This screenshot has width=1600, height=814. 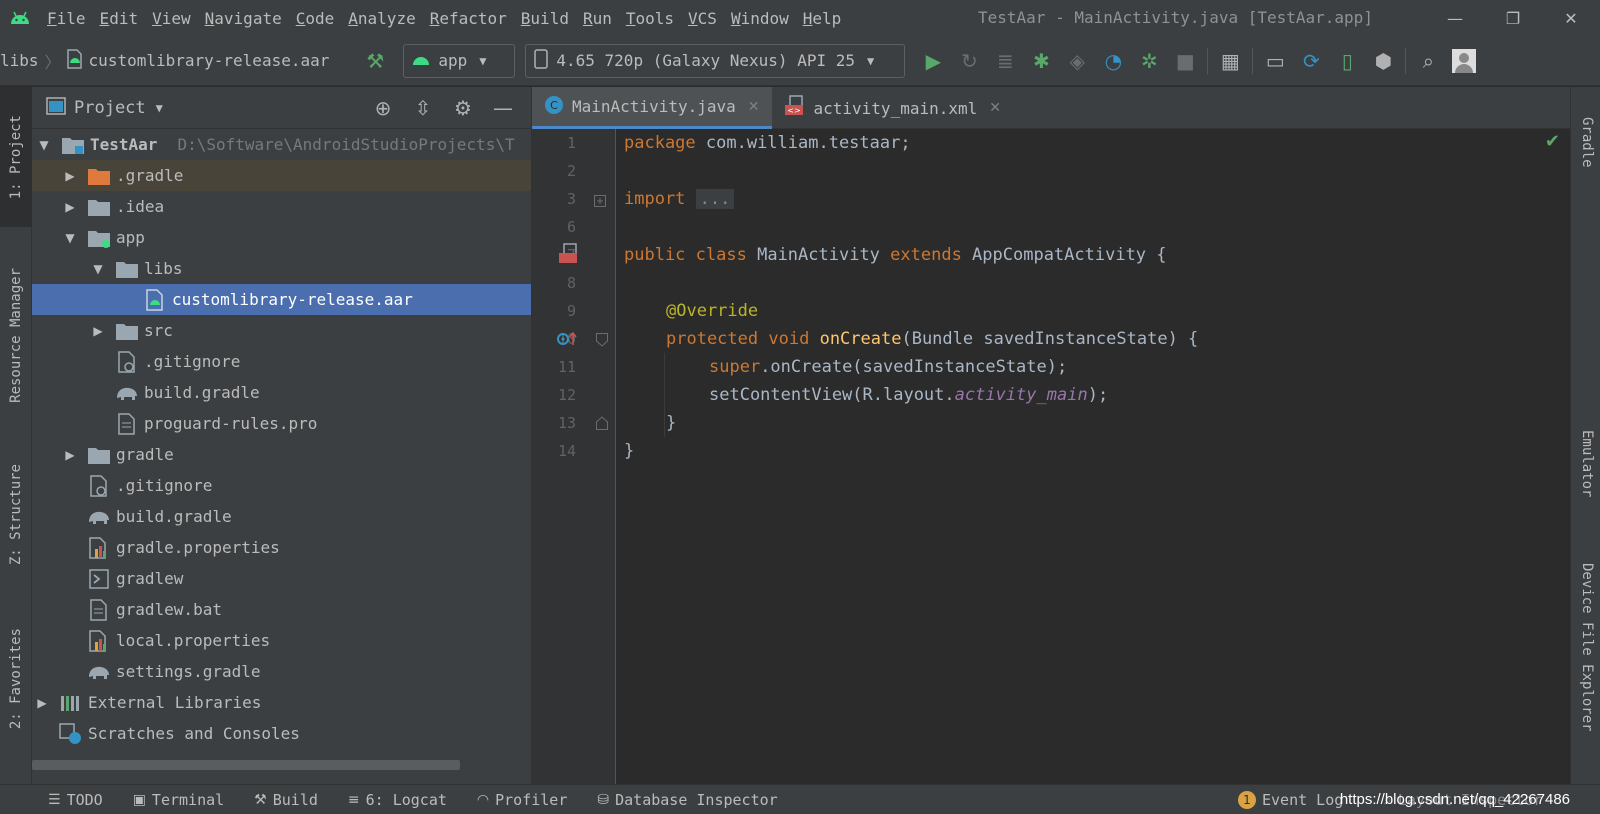 What do you see at coordinates (423, 108) in the screenshot?
I see `collapse-all-icon: ⇳` at bounding box center [423, 108].